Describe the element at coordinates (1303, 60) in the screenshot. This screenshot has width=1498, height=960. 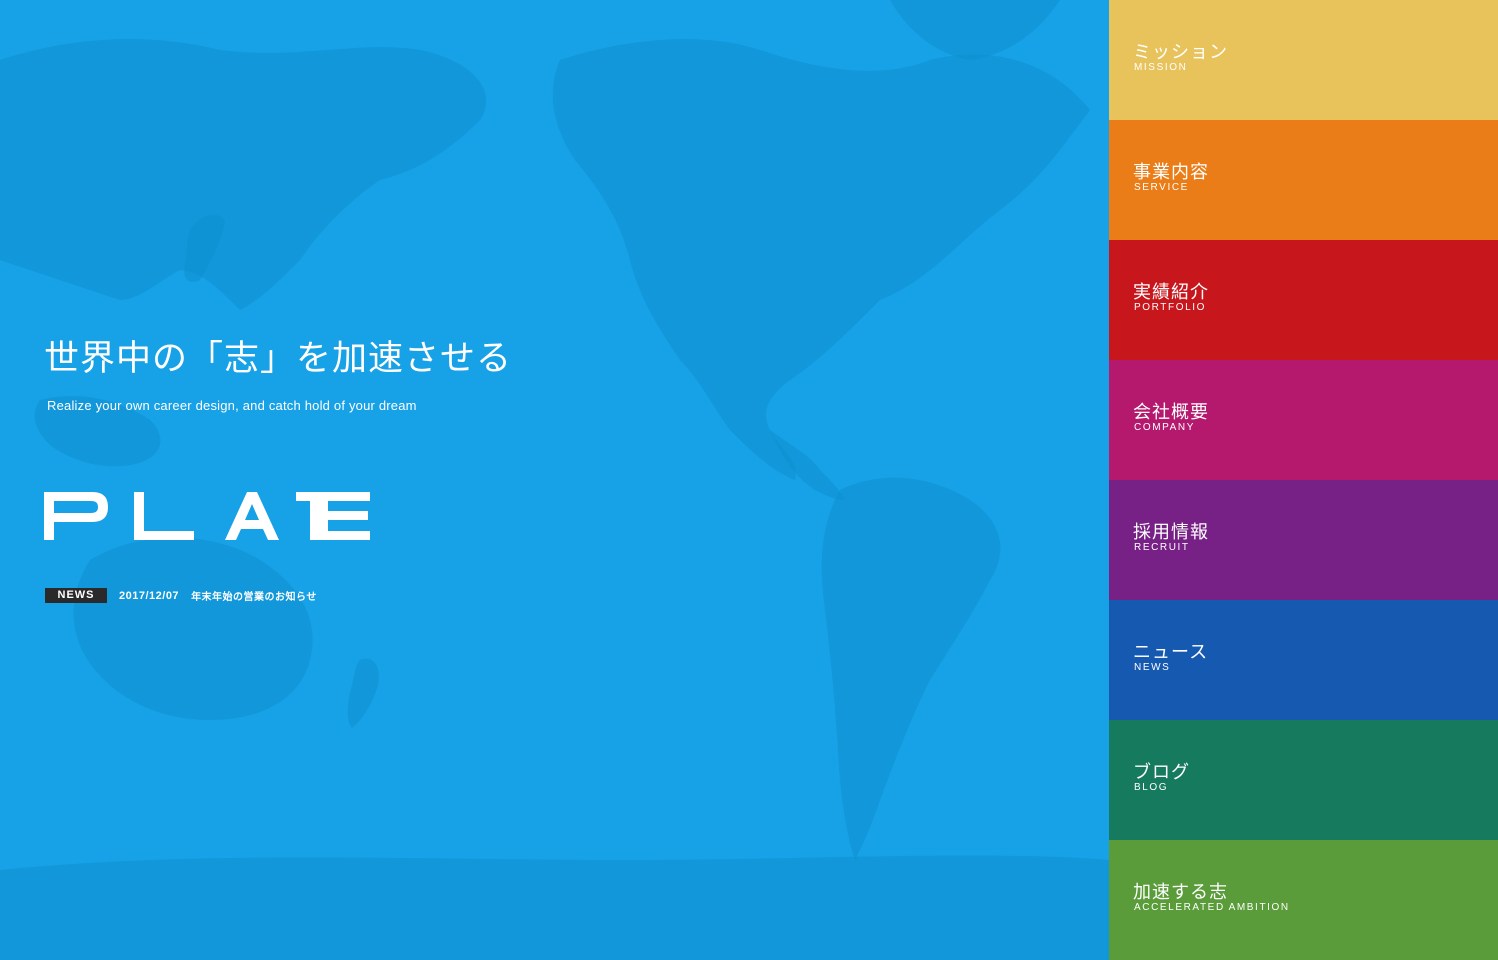
I see `nav-item-mission: ミッション MISSION` at that location.